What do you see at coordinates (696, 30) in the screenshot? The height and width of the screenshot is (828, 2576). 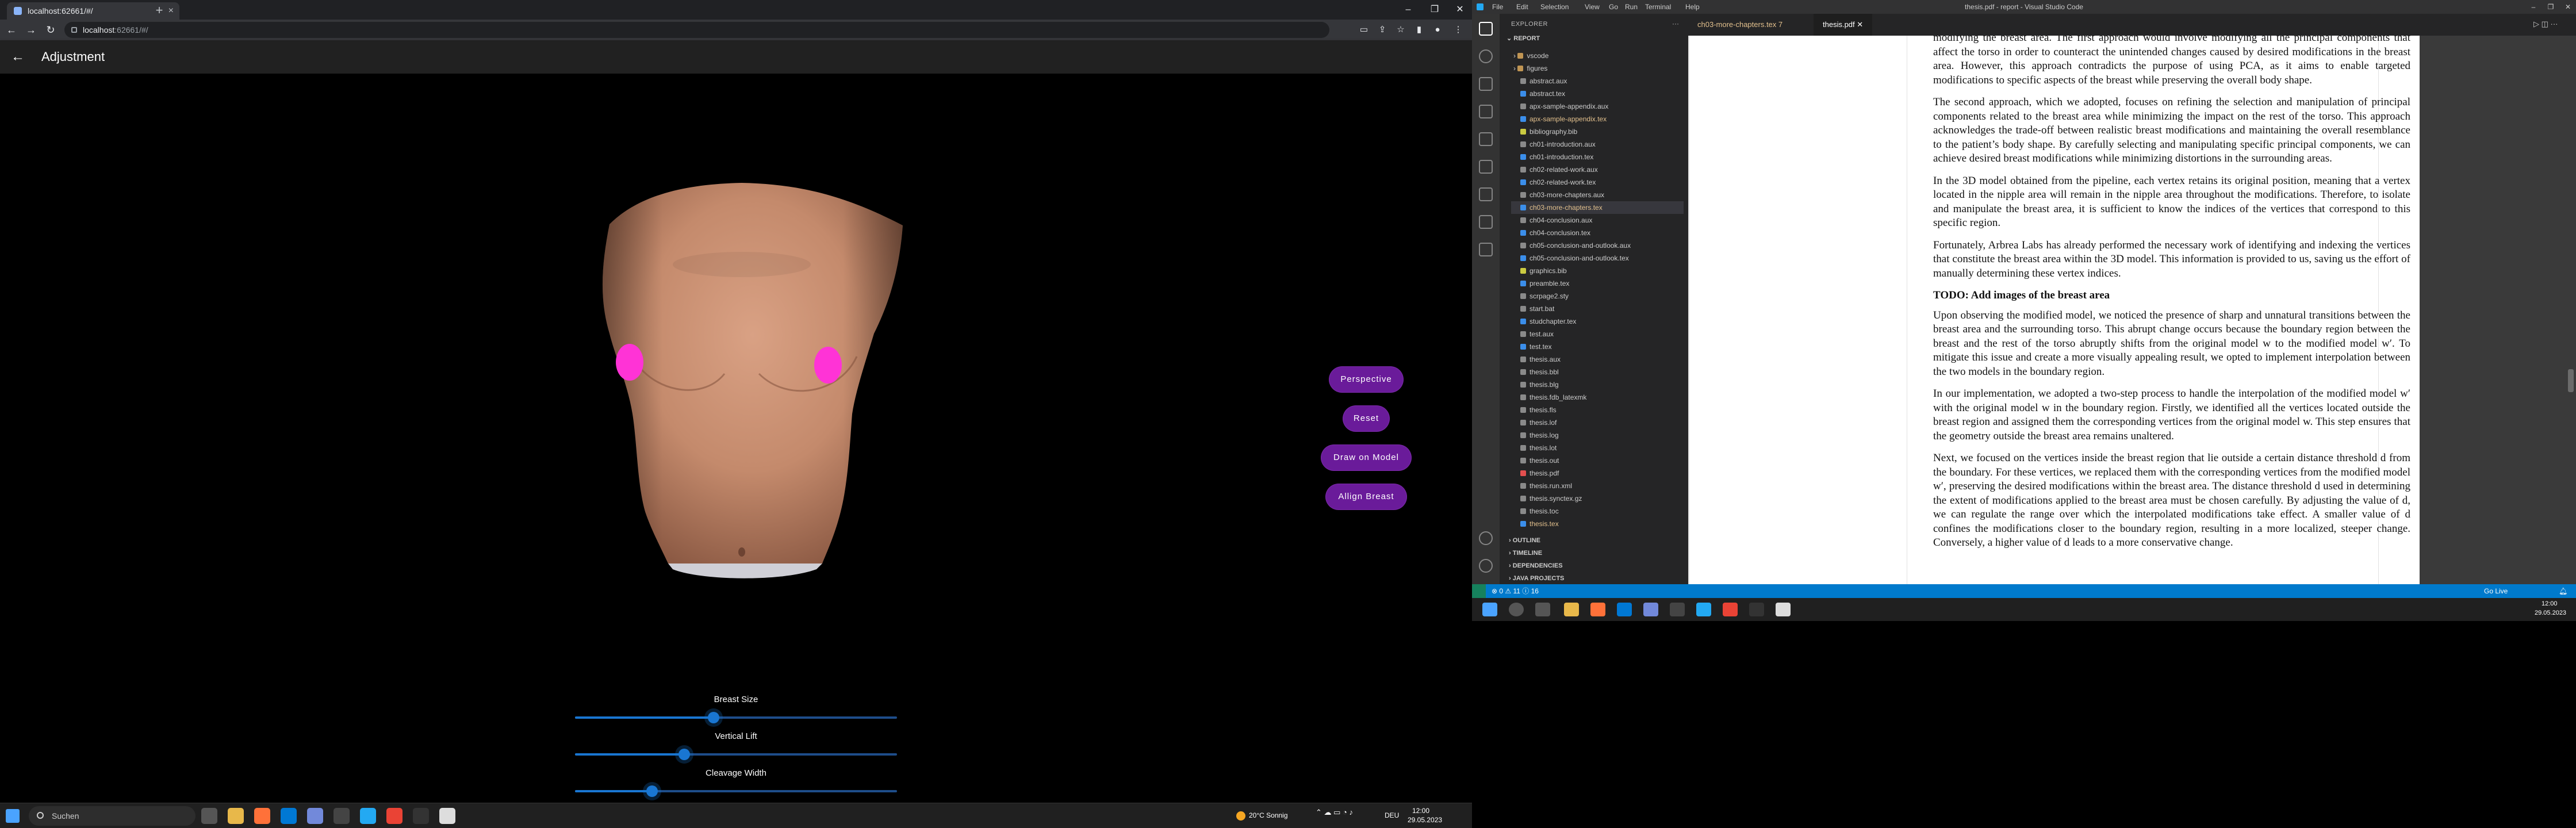 I see `address-bar: localhost:62661/#/` at bounding box center [696, 30].